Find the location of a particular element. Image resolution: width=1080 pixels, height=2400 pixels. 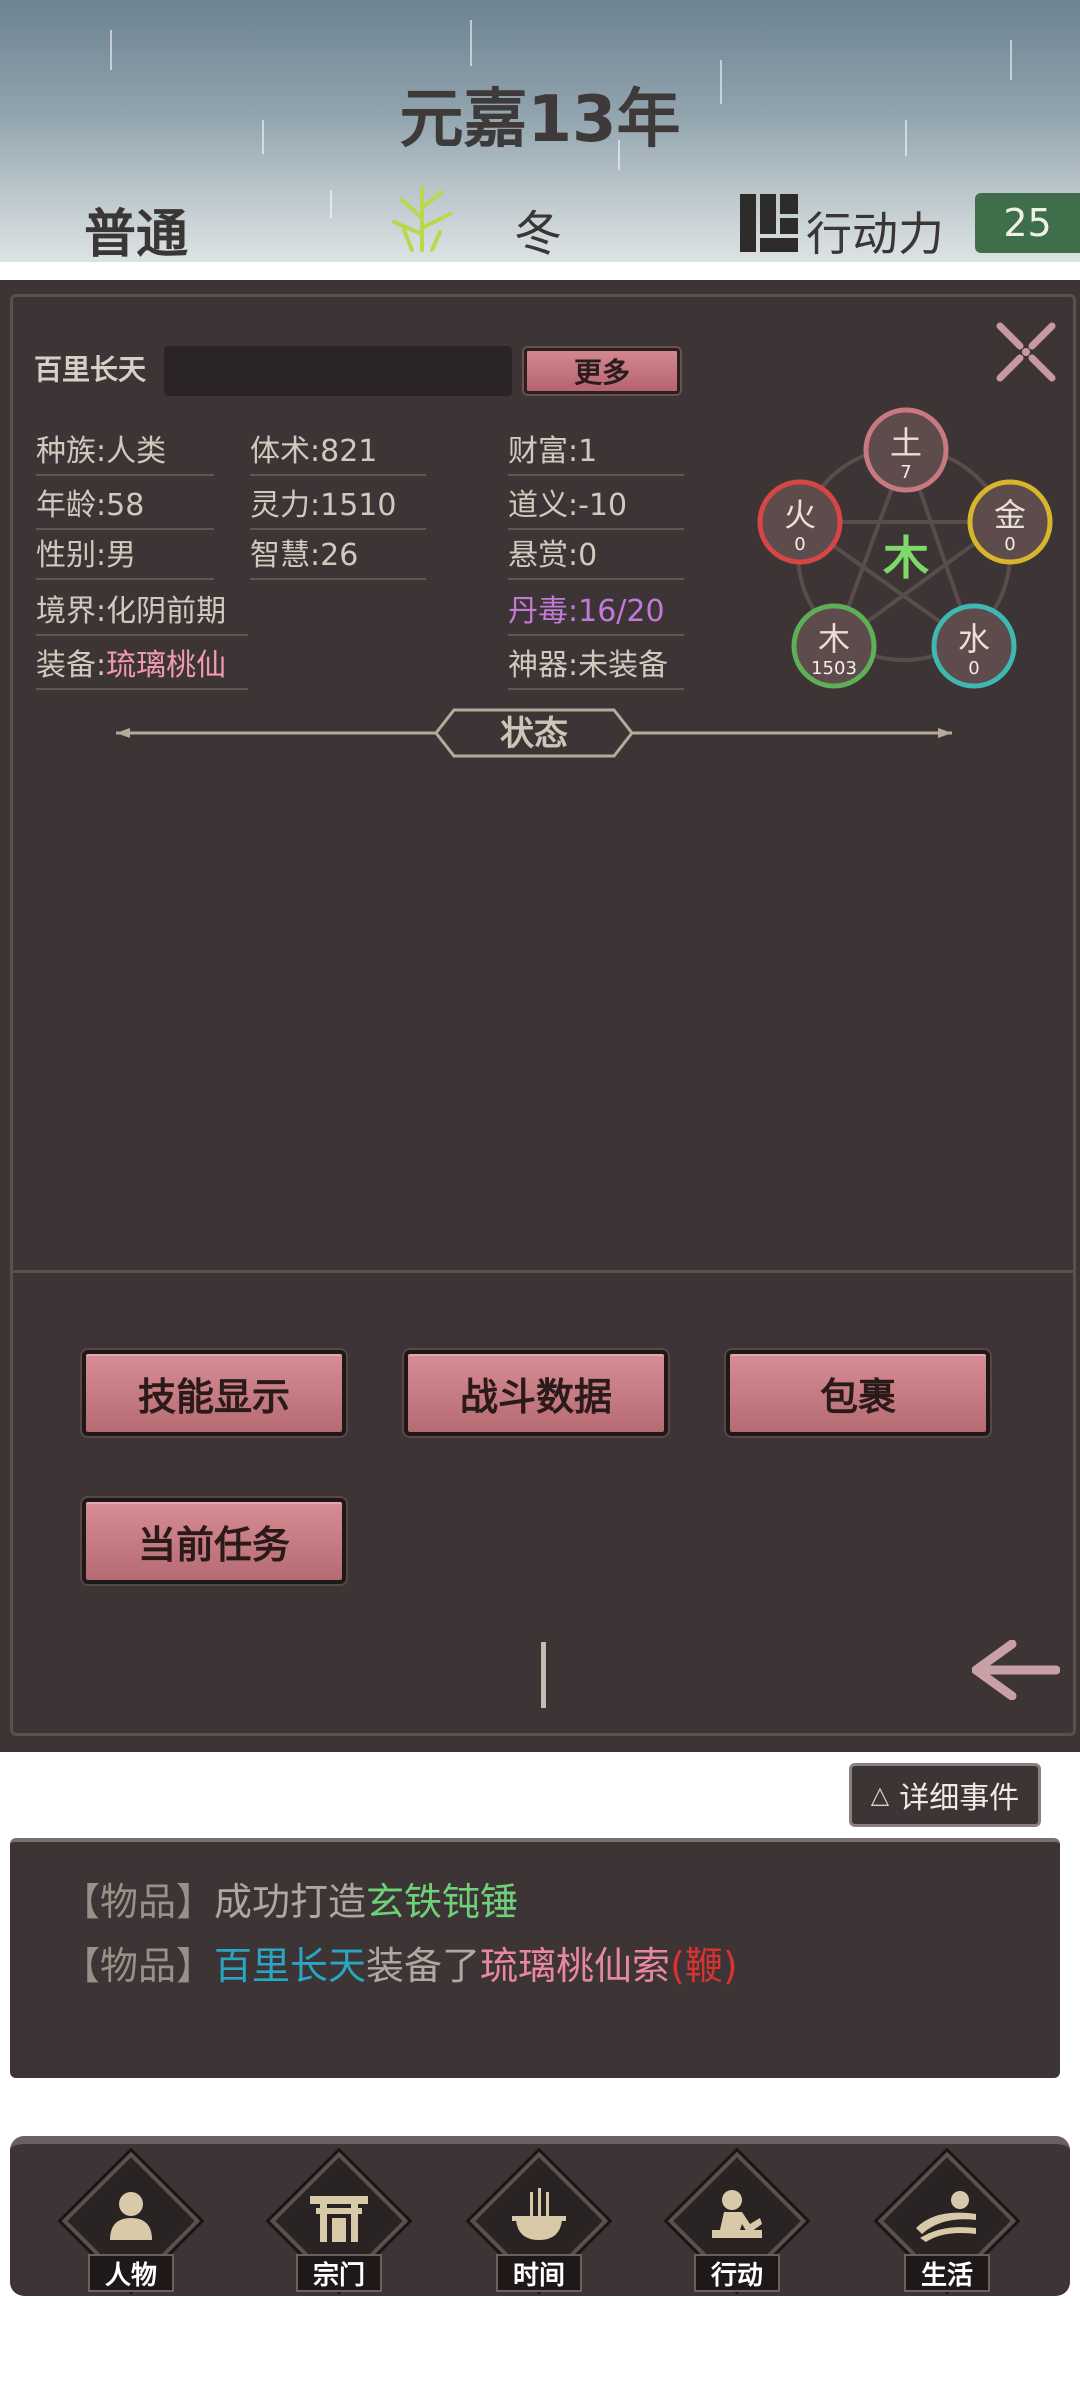

incense-burner-icon is located at coordinates (539, 2214).